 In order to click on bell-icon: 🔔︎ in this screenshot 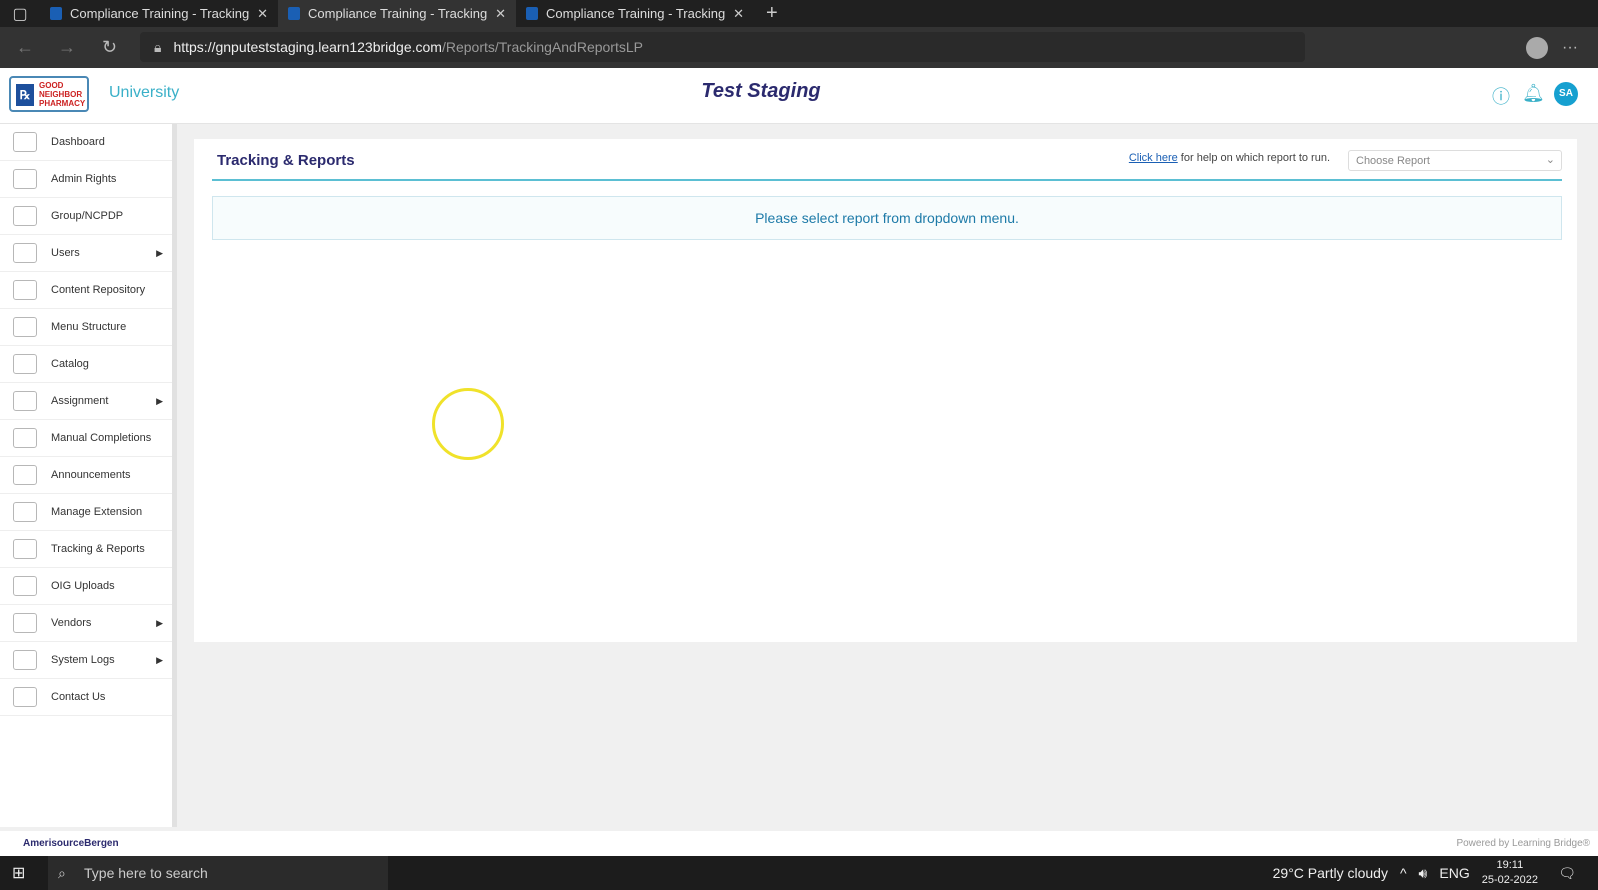, I will do `click(1533, 94)`.